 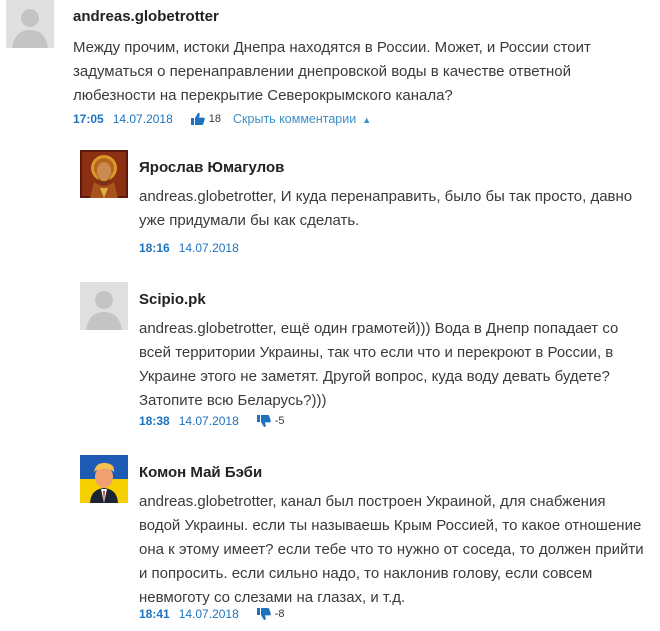 What do you see at coordinates (200, 472) in the screenshot?
I see `comment-author: Комон Май Бэби` at bounding box center [200, 472].